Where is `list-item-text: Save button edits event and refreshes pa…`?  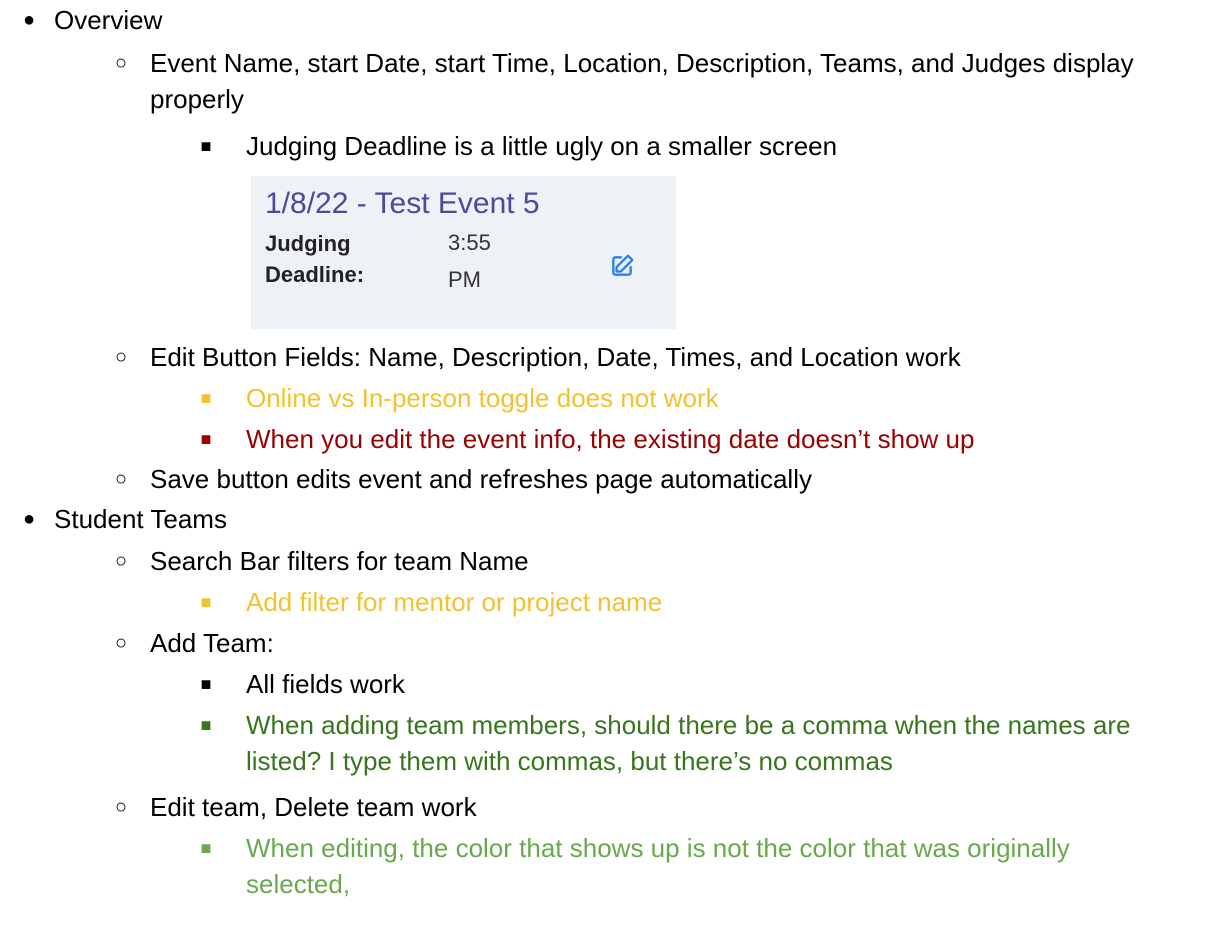 list-item-text: Save button edits event and refreshes pa… is located at coordinates (481, 479).